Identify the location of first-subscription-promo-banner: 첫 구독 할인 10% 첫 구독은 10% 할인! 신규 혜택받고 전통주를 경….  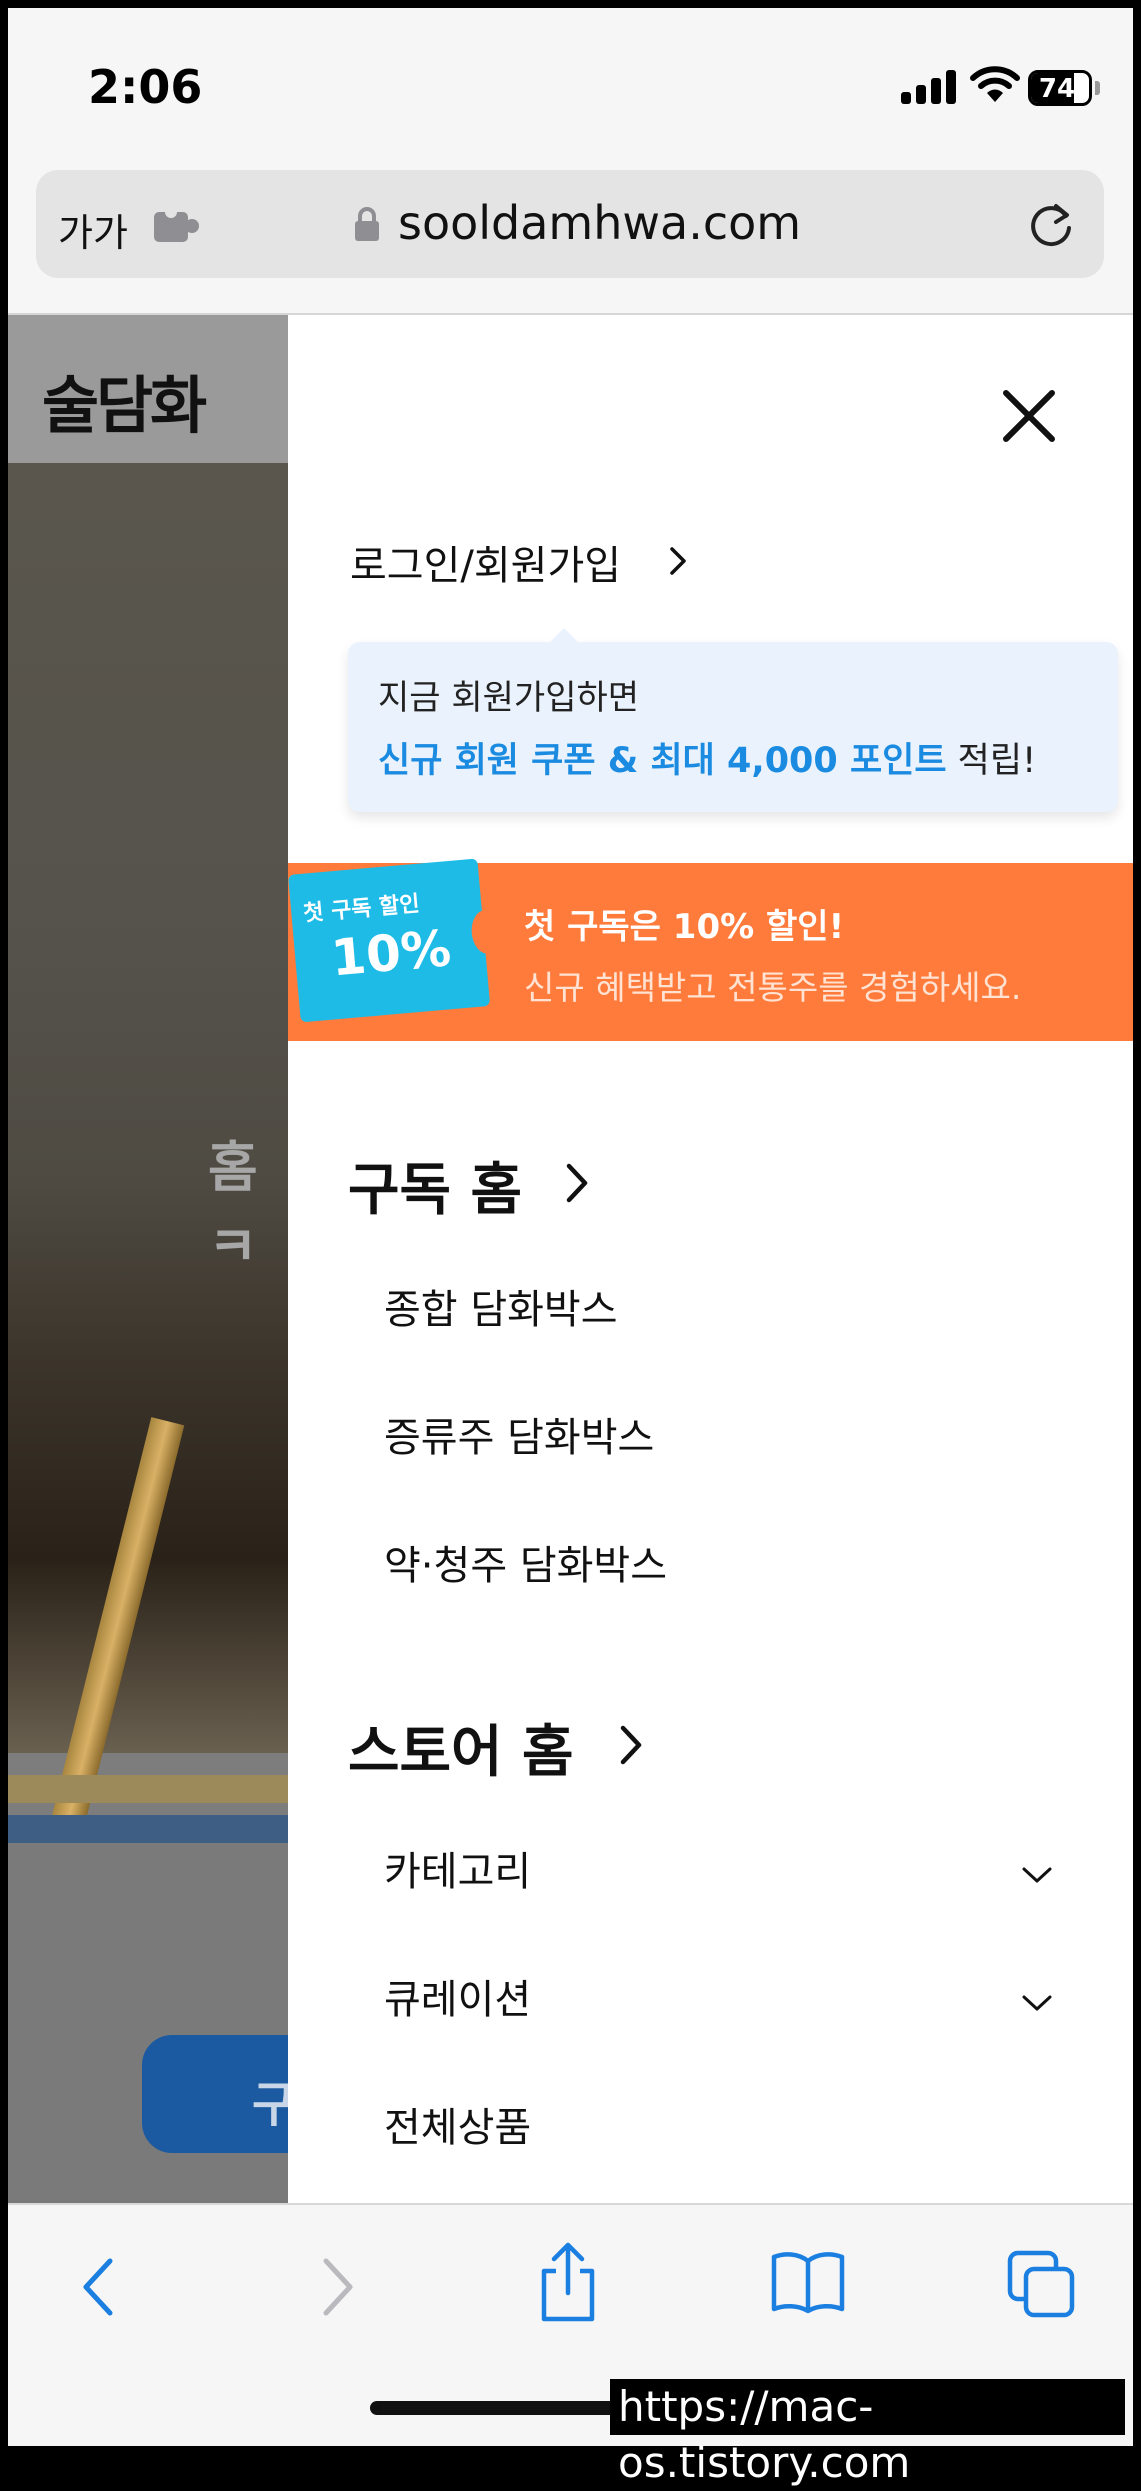
(710, 949).